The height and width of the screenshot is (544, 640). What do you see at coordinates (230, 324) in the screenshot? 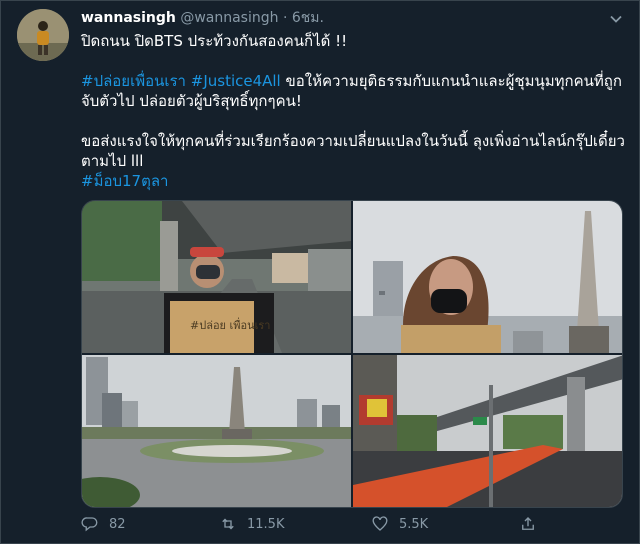
I see `sign-text: #ปล่อย เพื่อนเรา` at bounding box center [230, 324].